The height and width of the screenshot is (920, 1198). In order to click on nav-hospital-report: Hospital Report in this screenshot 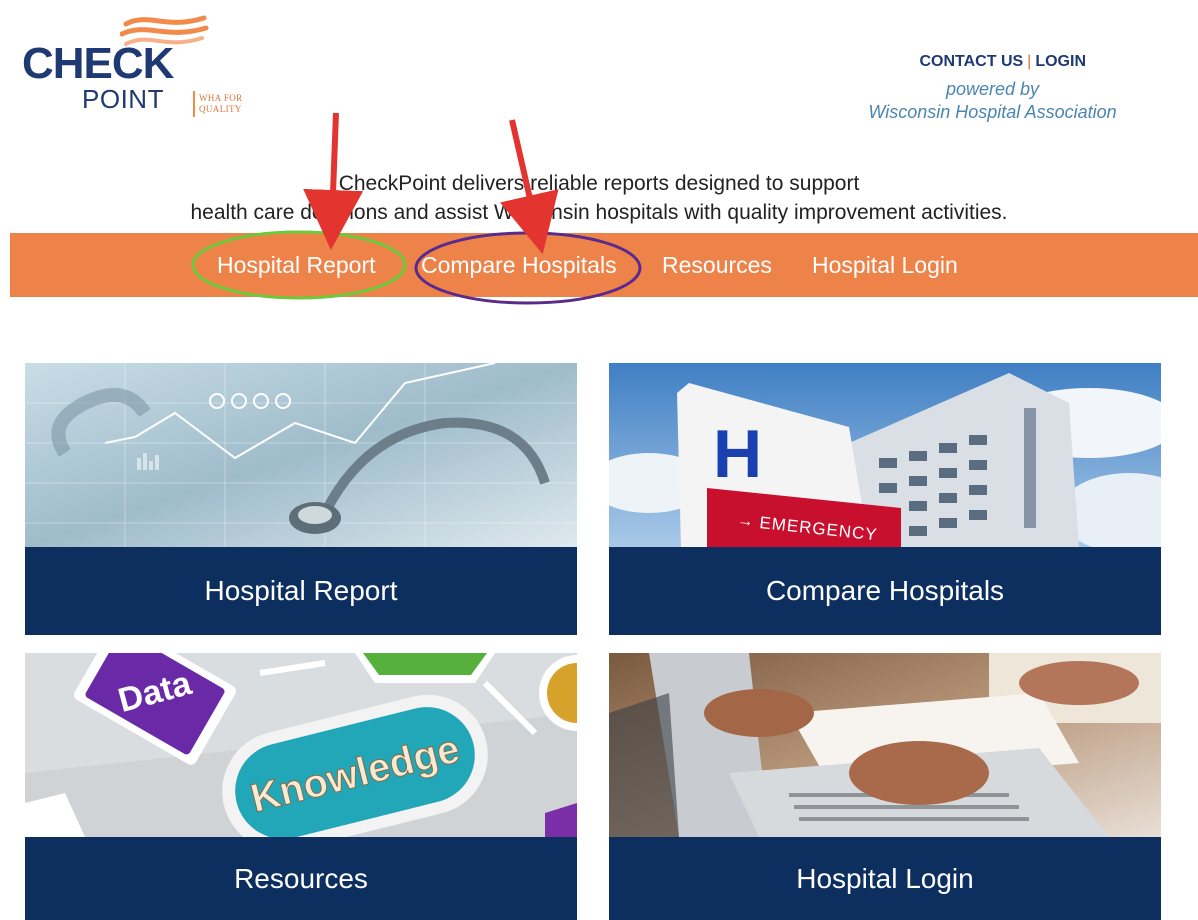, I will do `click(296, 265)`.